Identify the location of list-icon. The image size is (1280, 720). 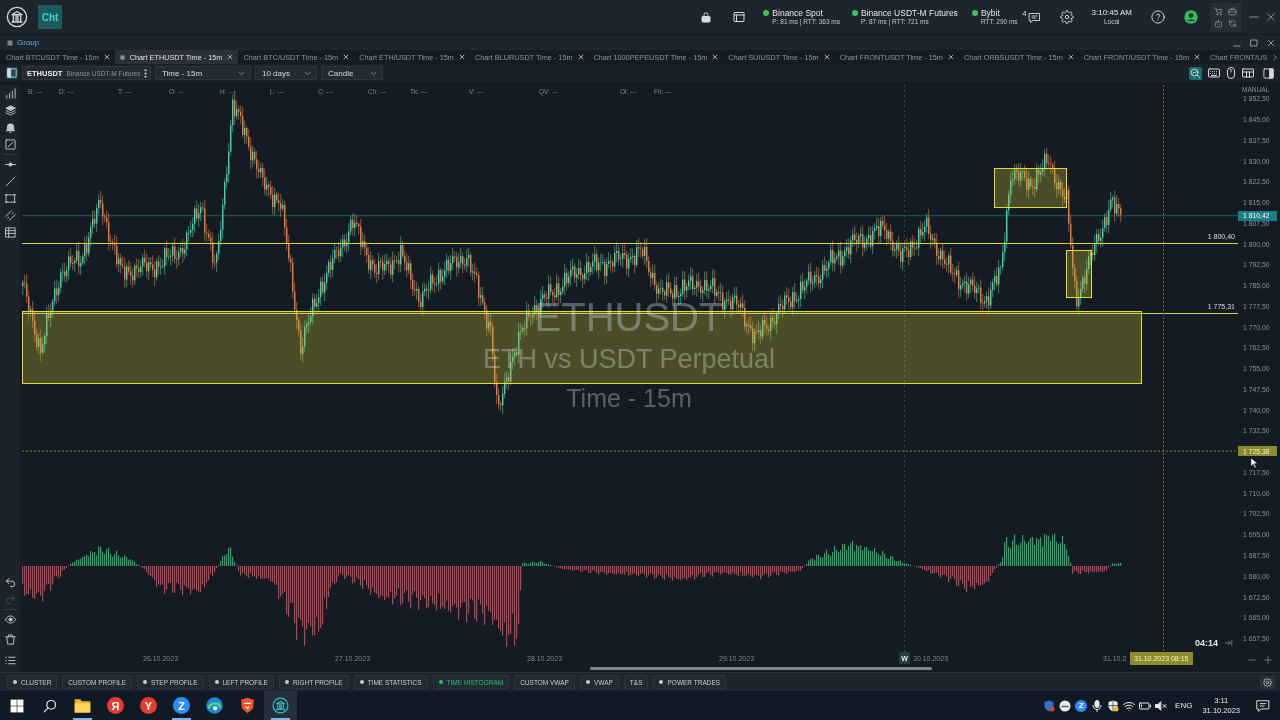
(10, 660).